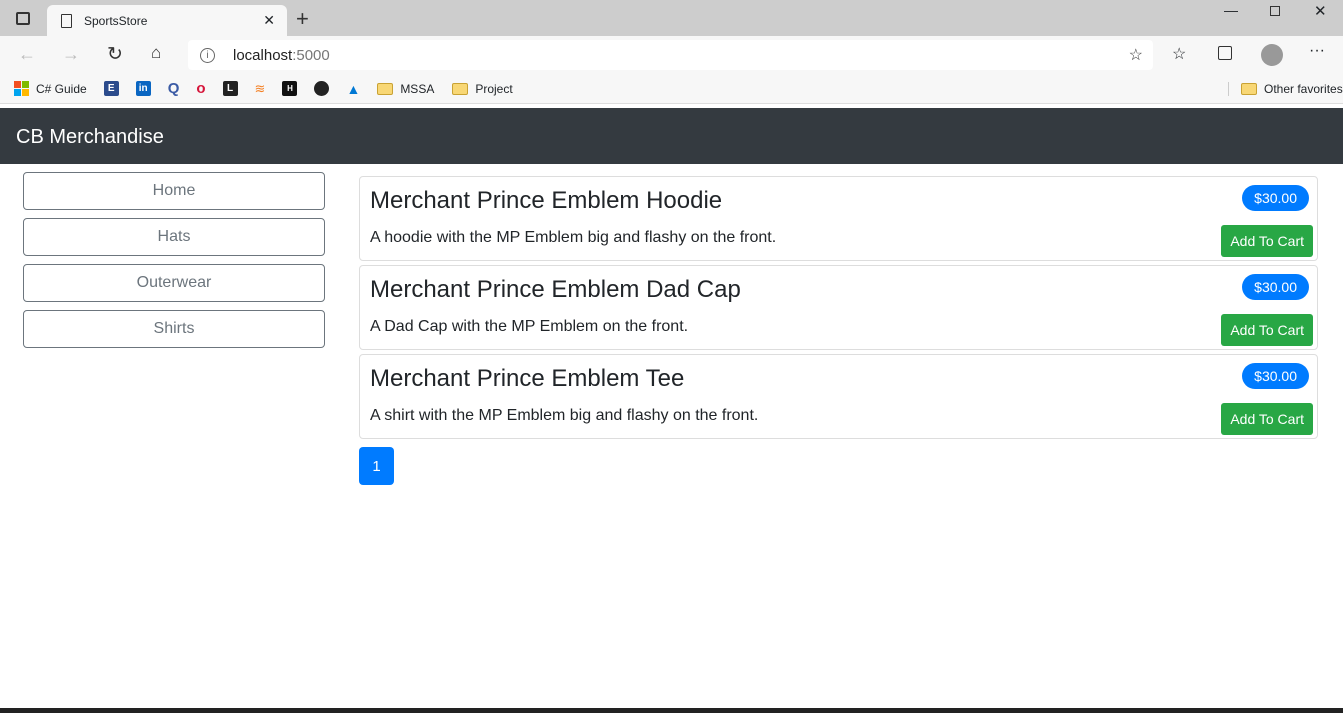 The width and height of the screenshot is (1343, 713). I want to click on bookmark-label: MSSA, so click(417, 88).